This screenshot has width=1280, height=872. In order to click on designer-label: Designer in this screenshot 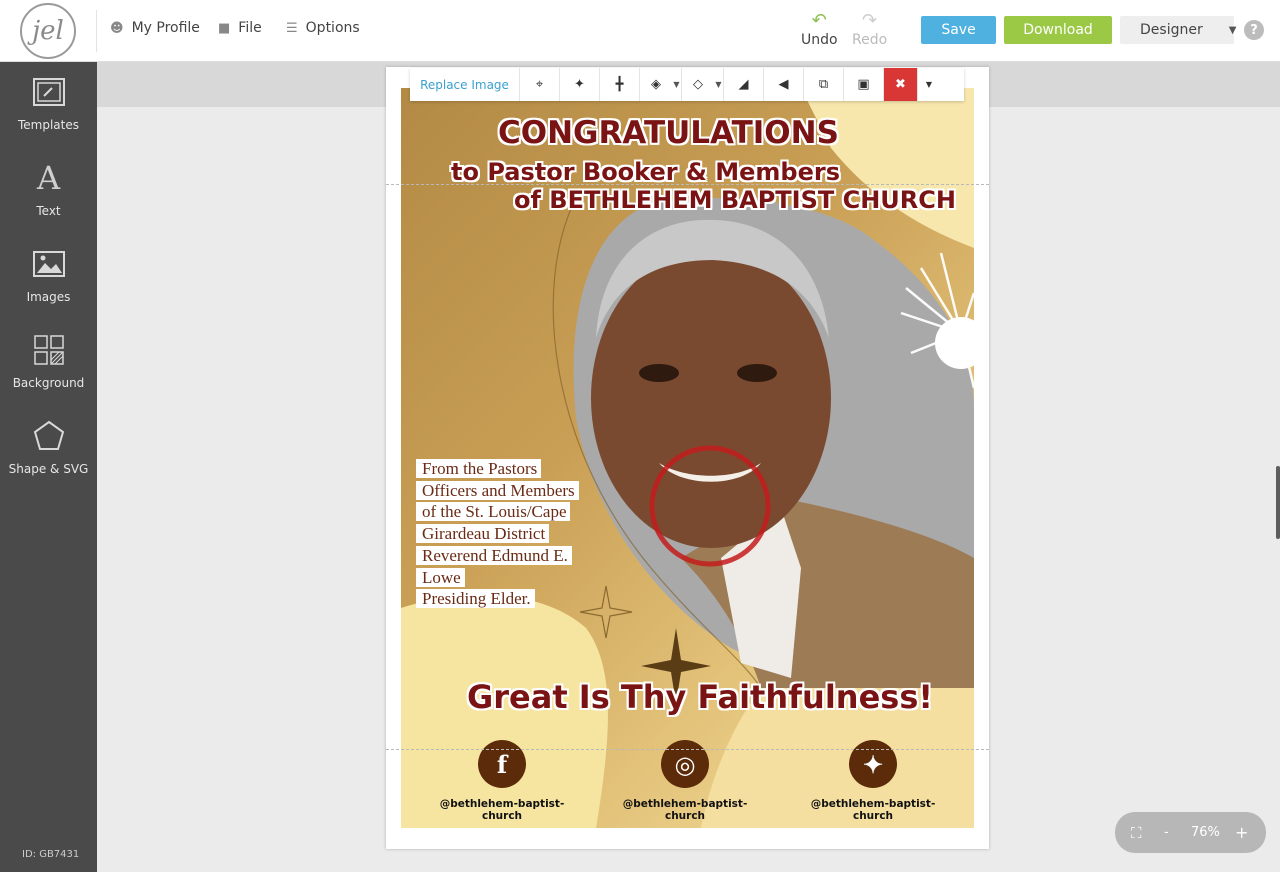, I will do `click(1171, 30)`.